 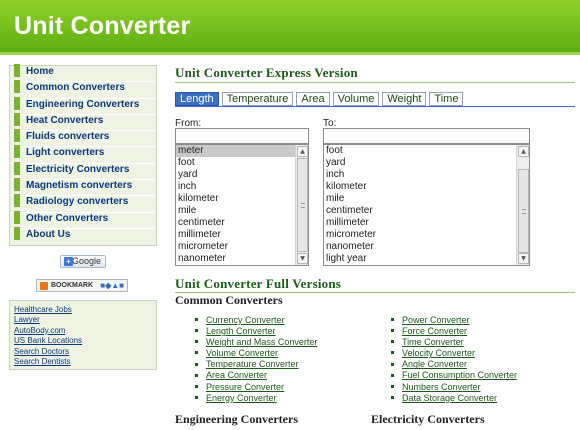 What do you see at coordinates (426, 151) in the screenshot?
I see `to-unit-option: foot` at bounding box center [426, 151].